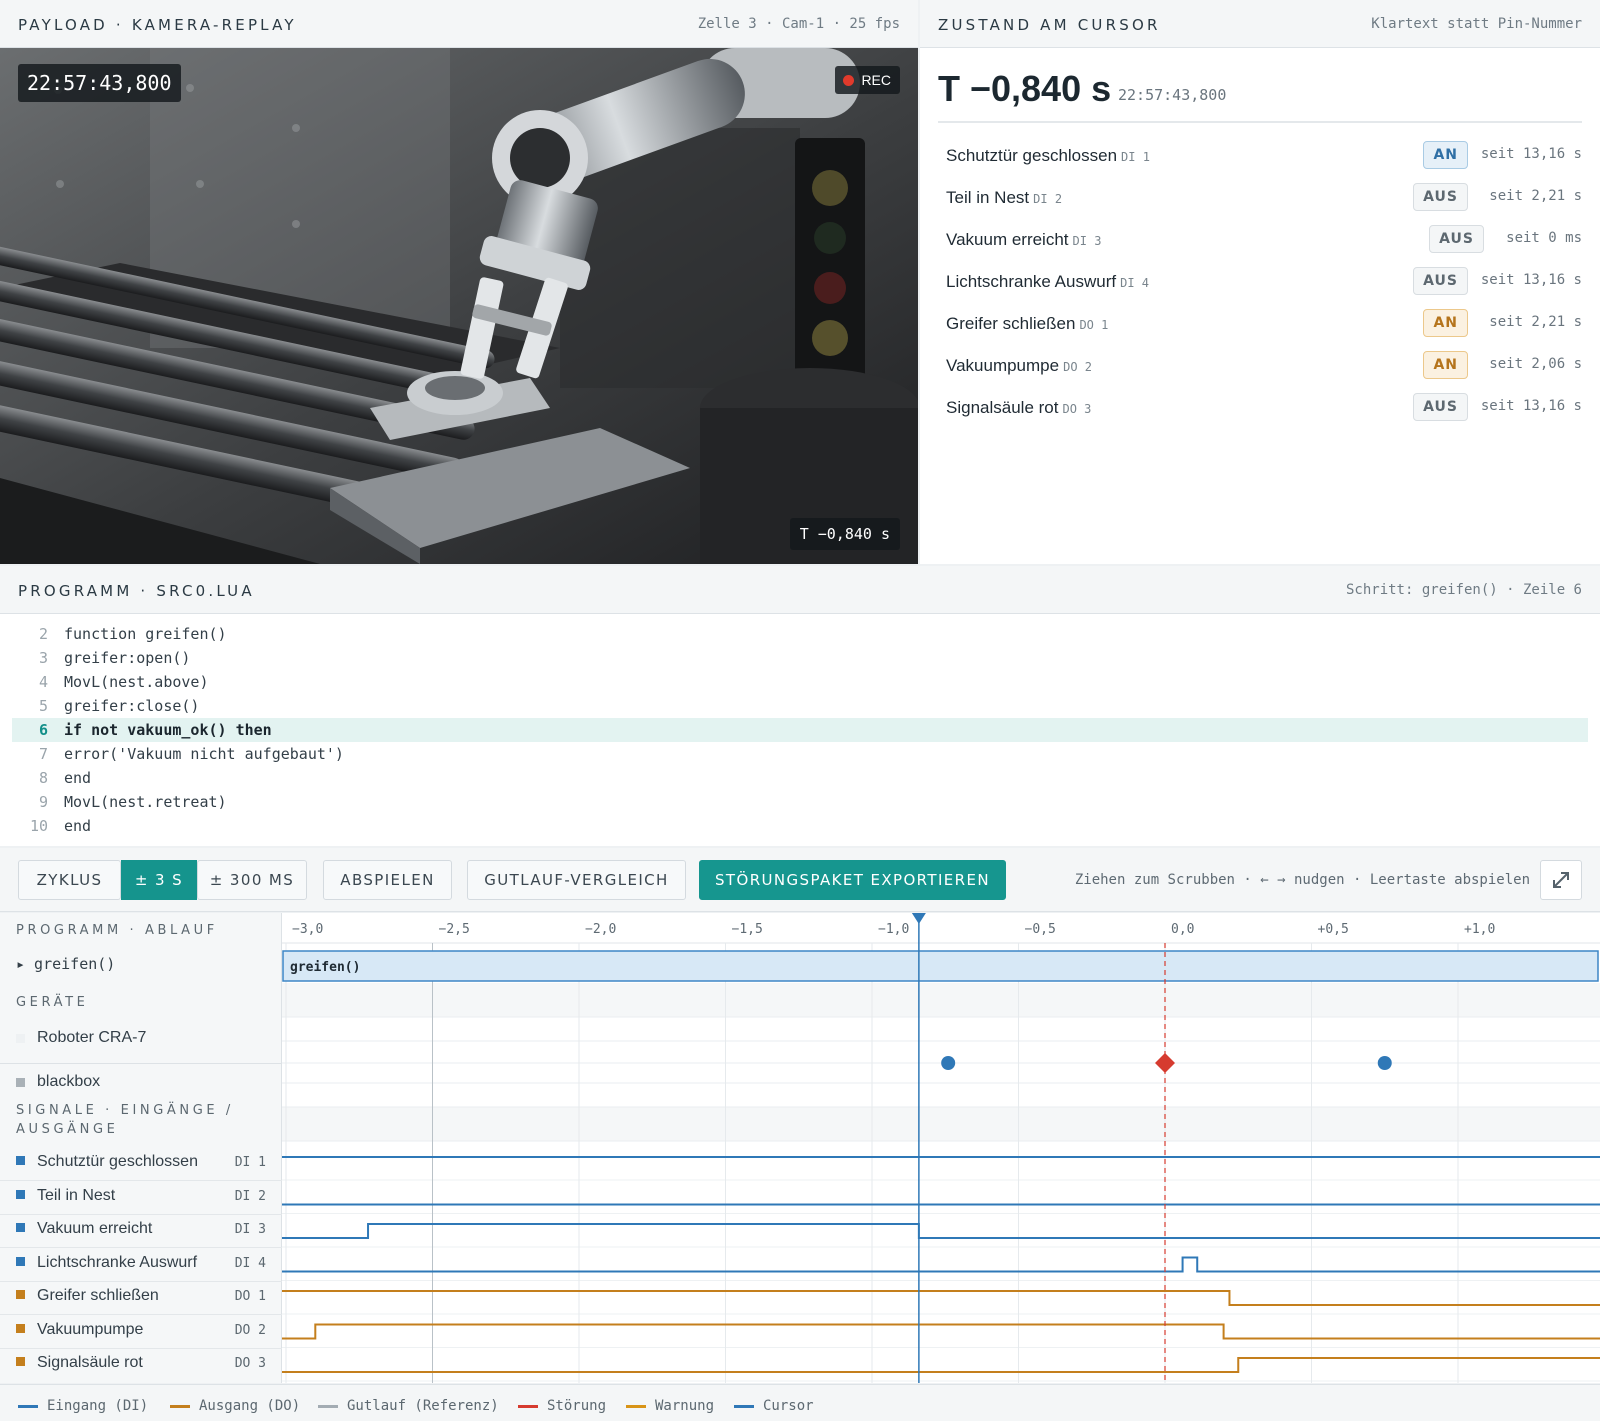  I want to click on signal-row-label: Lichtschranke Auswurf DI 4, so click(141, 1264).